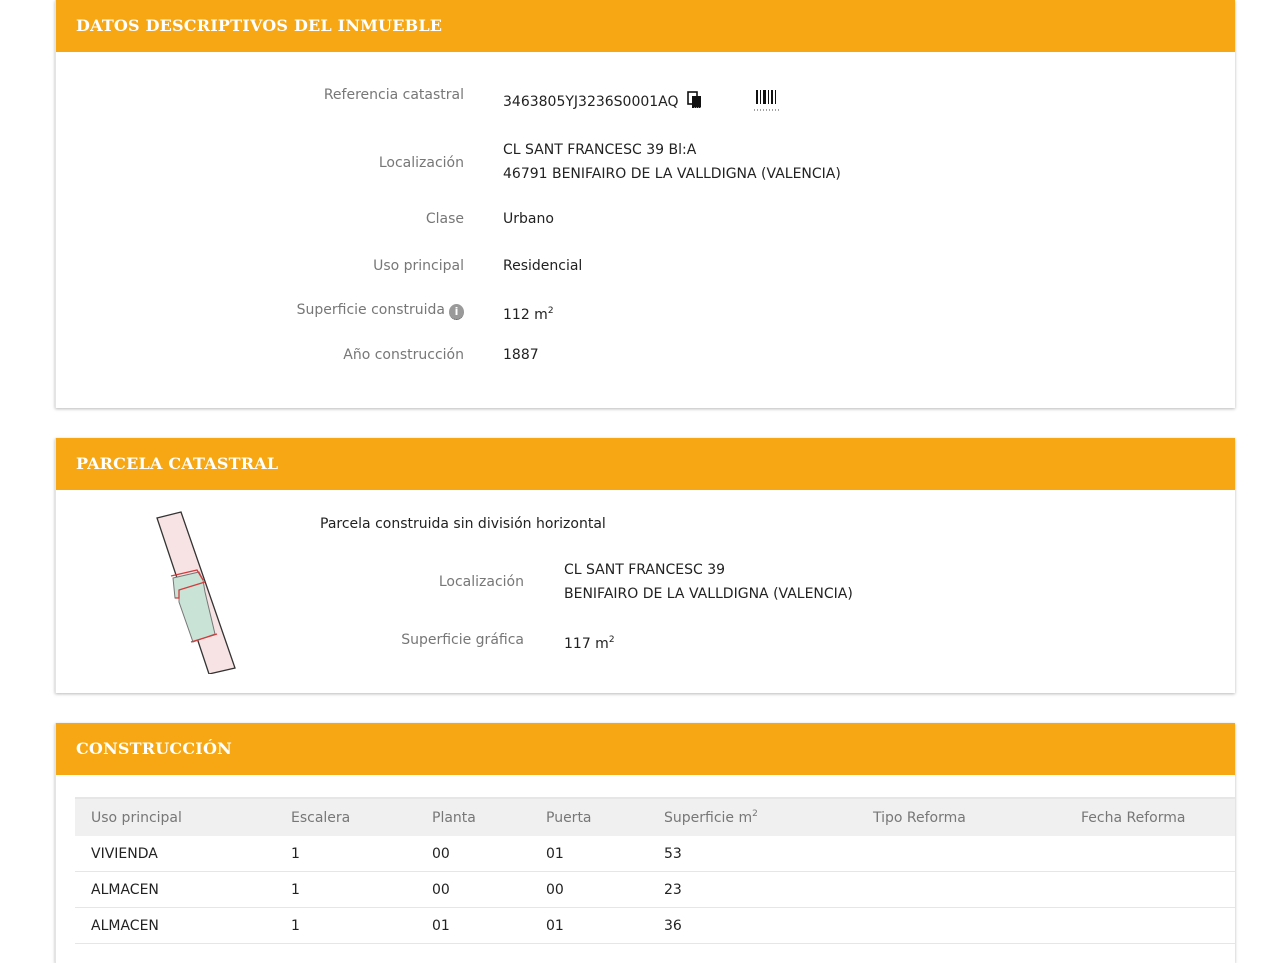 This screenshot has height=963, width=1280. What do you see at coordinates (345, 816) in the screenshot?
I see `col-escalera: Escalera` at bounding box center [345, 816].